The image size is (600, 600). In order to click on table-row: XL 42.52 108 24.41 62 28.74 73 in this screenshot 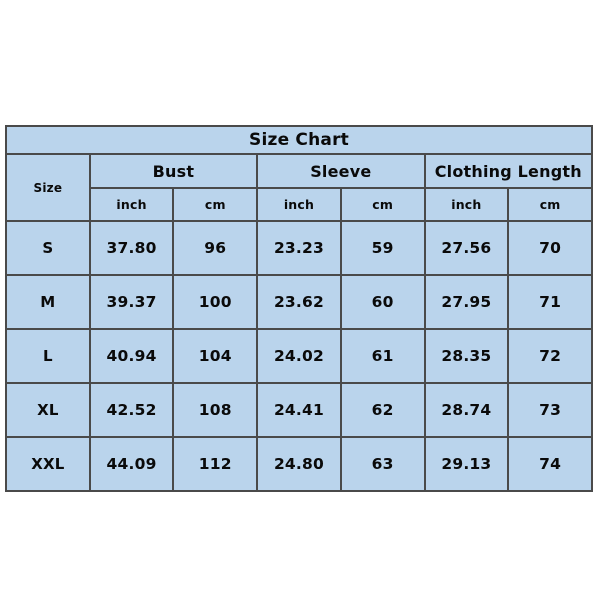, I will do `click(299, 410)`.